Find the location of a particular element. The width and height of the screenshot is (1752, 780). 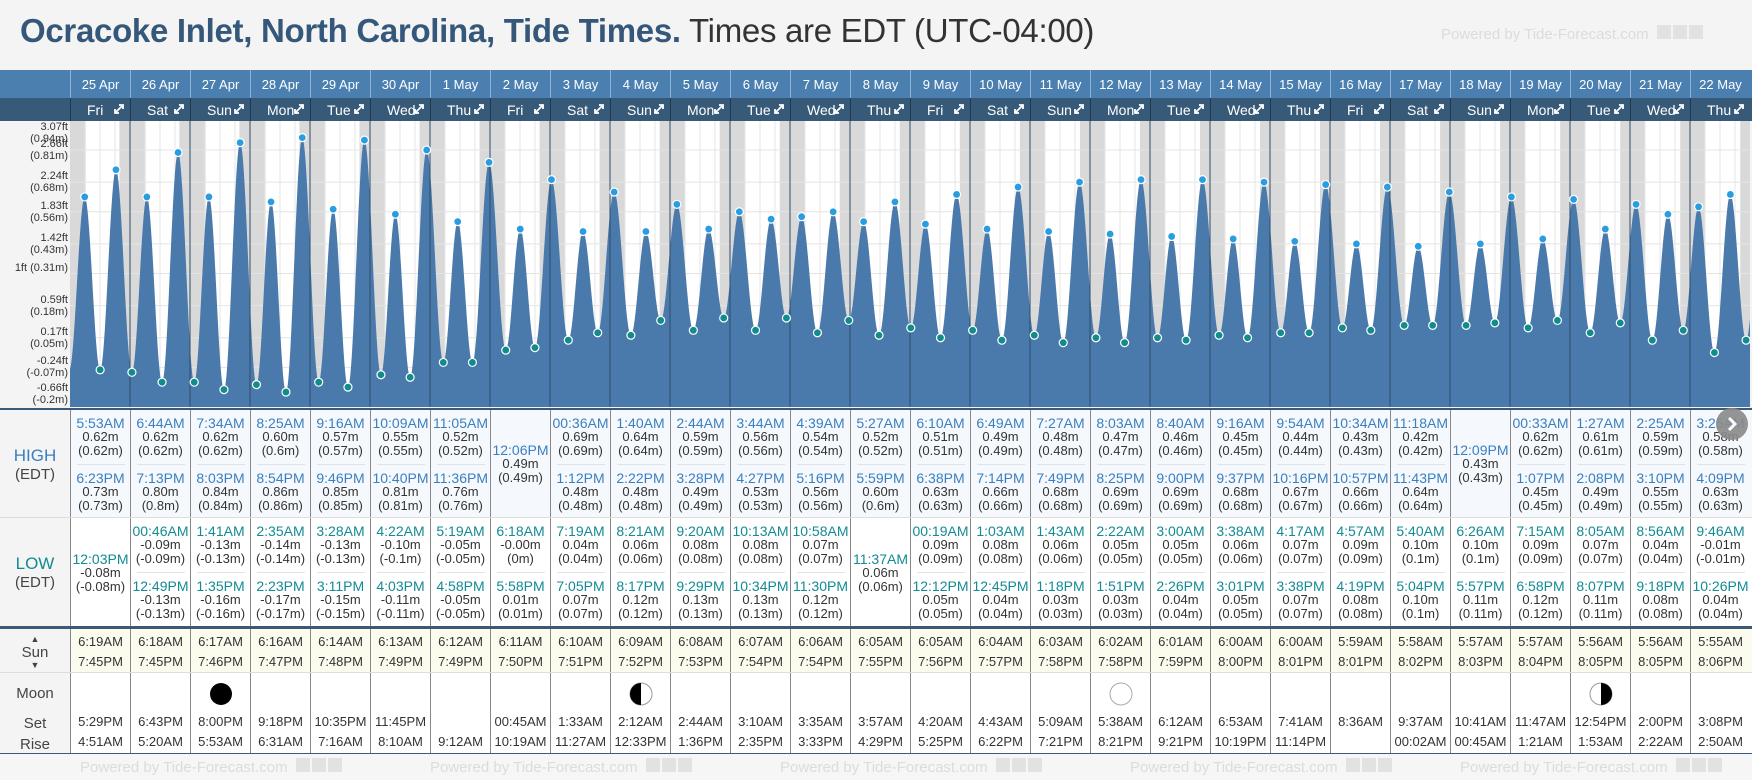

low-tide-height-alt: (0.06m) is located at coordinates (880, 586).